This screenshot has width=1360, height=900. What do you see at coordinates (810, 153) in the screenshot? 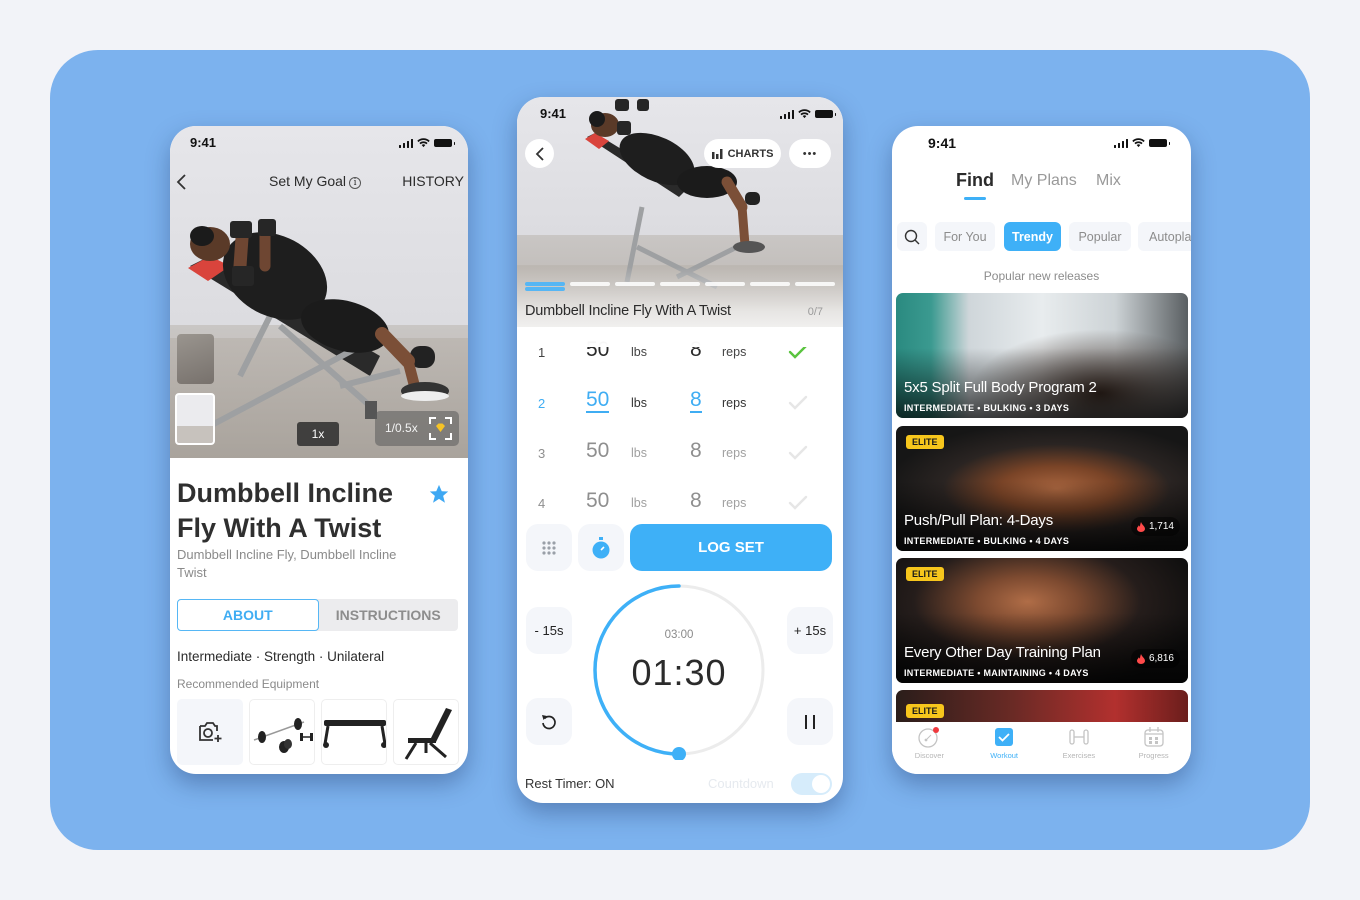
I see `more-options-button: •••` at bounding box center [810, 153].